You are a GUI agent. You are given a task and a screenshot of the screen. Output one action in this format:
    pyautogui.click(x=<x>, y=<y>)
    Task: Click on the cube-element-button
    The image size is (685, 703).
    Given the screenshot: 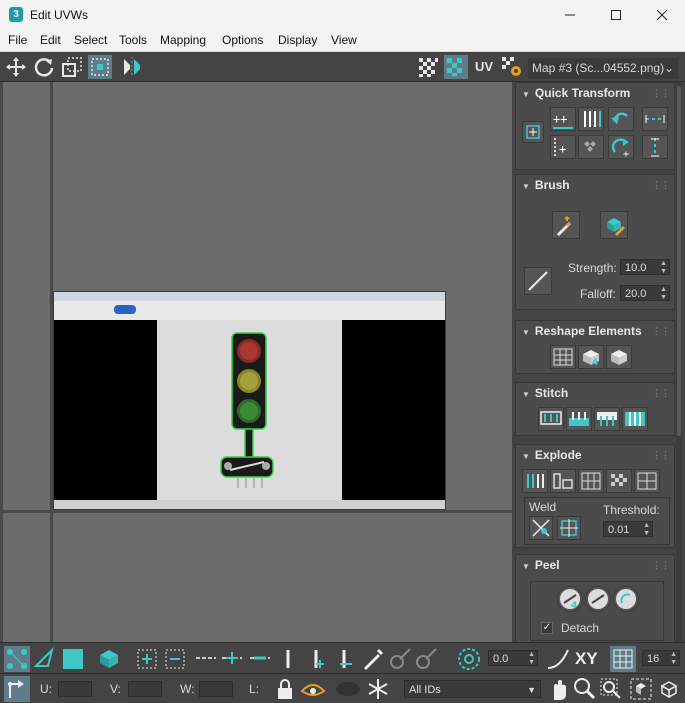 What is the action you would take?
    pyautogui.click(x=619, y=357)
    